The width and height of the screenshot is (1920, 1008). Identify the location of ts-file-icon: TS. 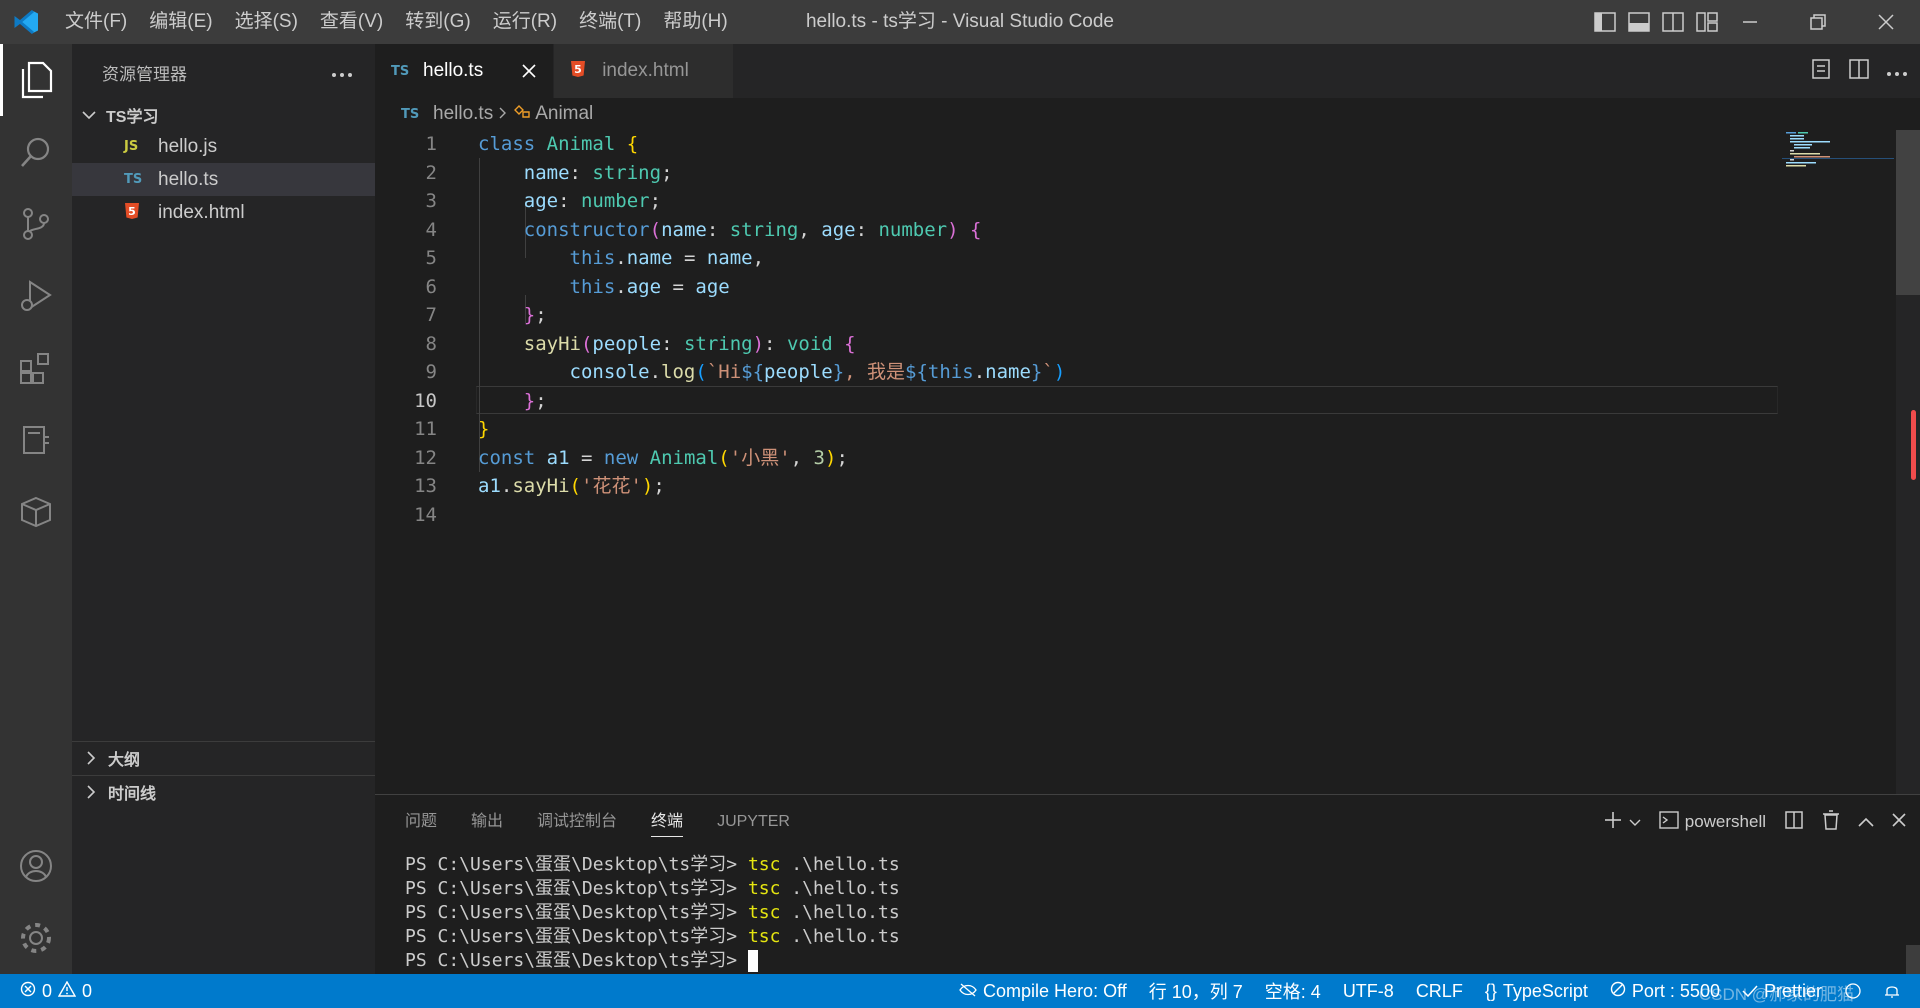
(133, 179).